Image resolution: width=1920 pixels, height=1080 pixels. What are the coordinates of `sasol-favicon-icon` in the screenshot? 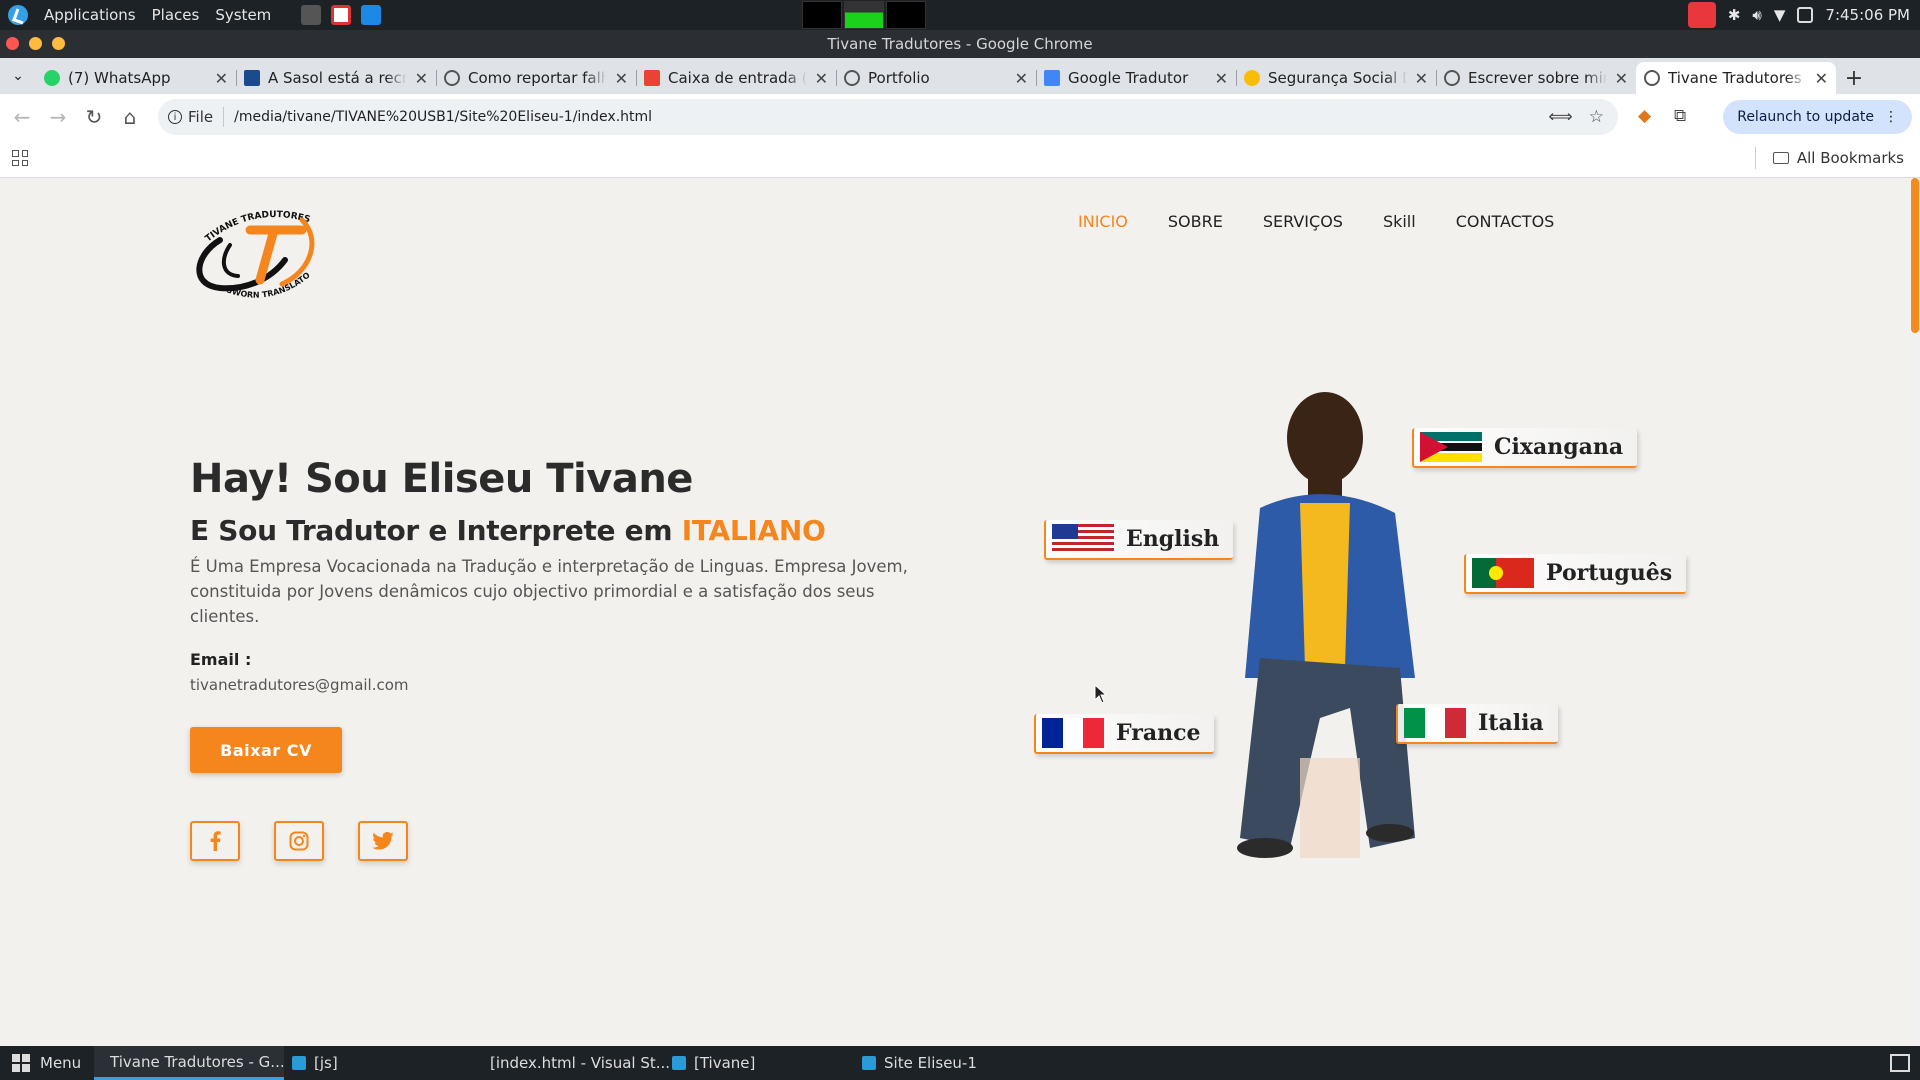 It's located at (252, 78).